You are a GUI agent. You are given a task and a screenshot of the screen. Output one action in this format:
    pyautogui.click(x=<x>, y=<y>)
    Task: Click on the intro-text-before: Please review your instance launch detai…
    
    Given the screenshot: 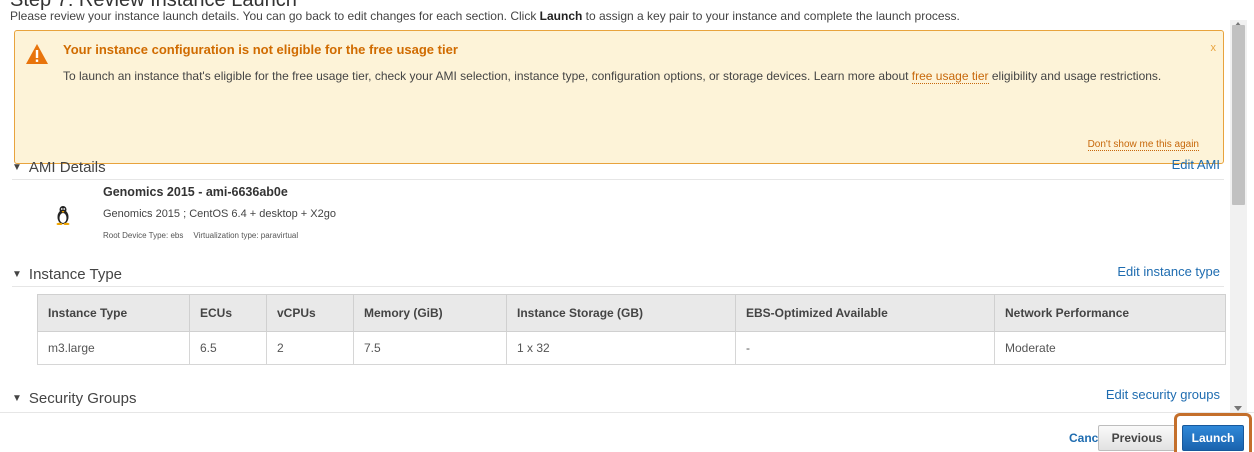 What is the action you would take?
    pyautogui.click(x=275, y=16)
    